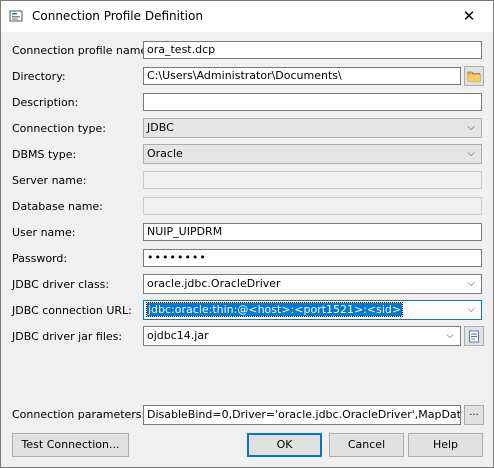 The height and width of the screenshot is (468, 494). Describe the element at coordinates (61, 284) in the screenshot. I see `jdbc-driver-class-label: JDBC driver class:` at that location.